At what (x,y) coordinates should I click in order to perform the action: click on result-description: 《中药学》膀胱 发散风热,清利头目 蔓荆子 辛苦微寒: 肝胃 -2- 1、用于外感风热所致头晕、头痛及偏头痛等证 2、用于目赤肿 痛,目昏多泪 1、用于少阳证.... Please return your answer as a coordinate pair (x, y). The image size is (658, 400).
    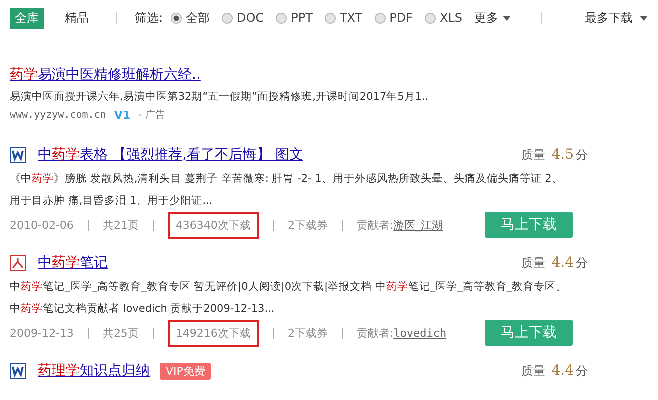
    Looking at the image, I should click on (287, 190).